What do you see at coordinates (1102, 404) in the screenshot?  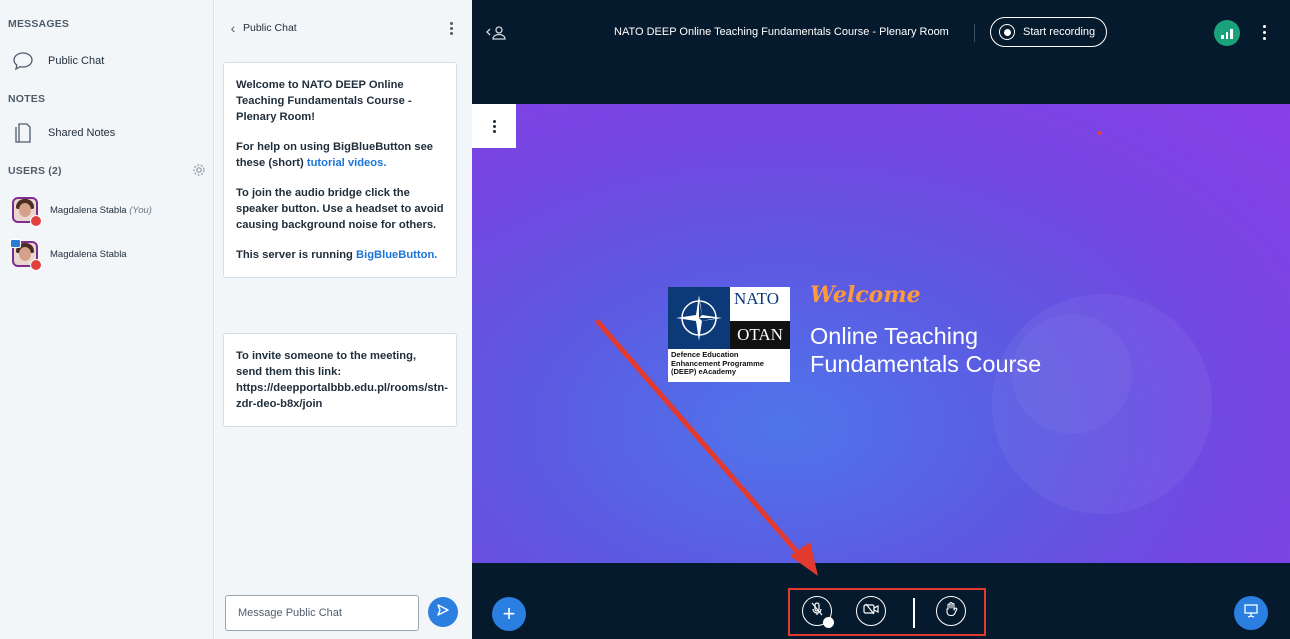 I see `lion-watermark` at bounding box center [1102, 404].